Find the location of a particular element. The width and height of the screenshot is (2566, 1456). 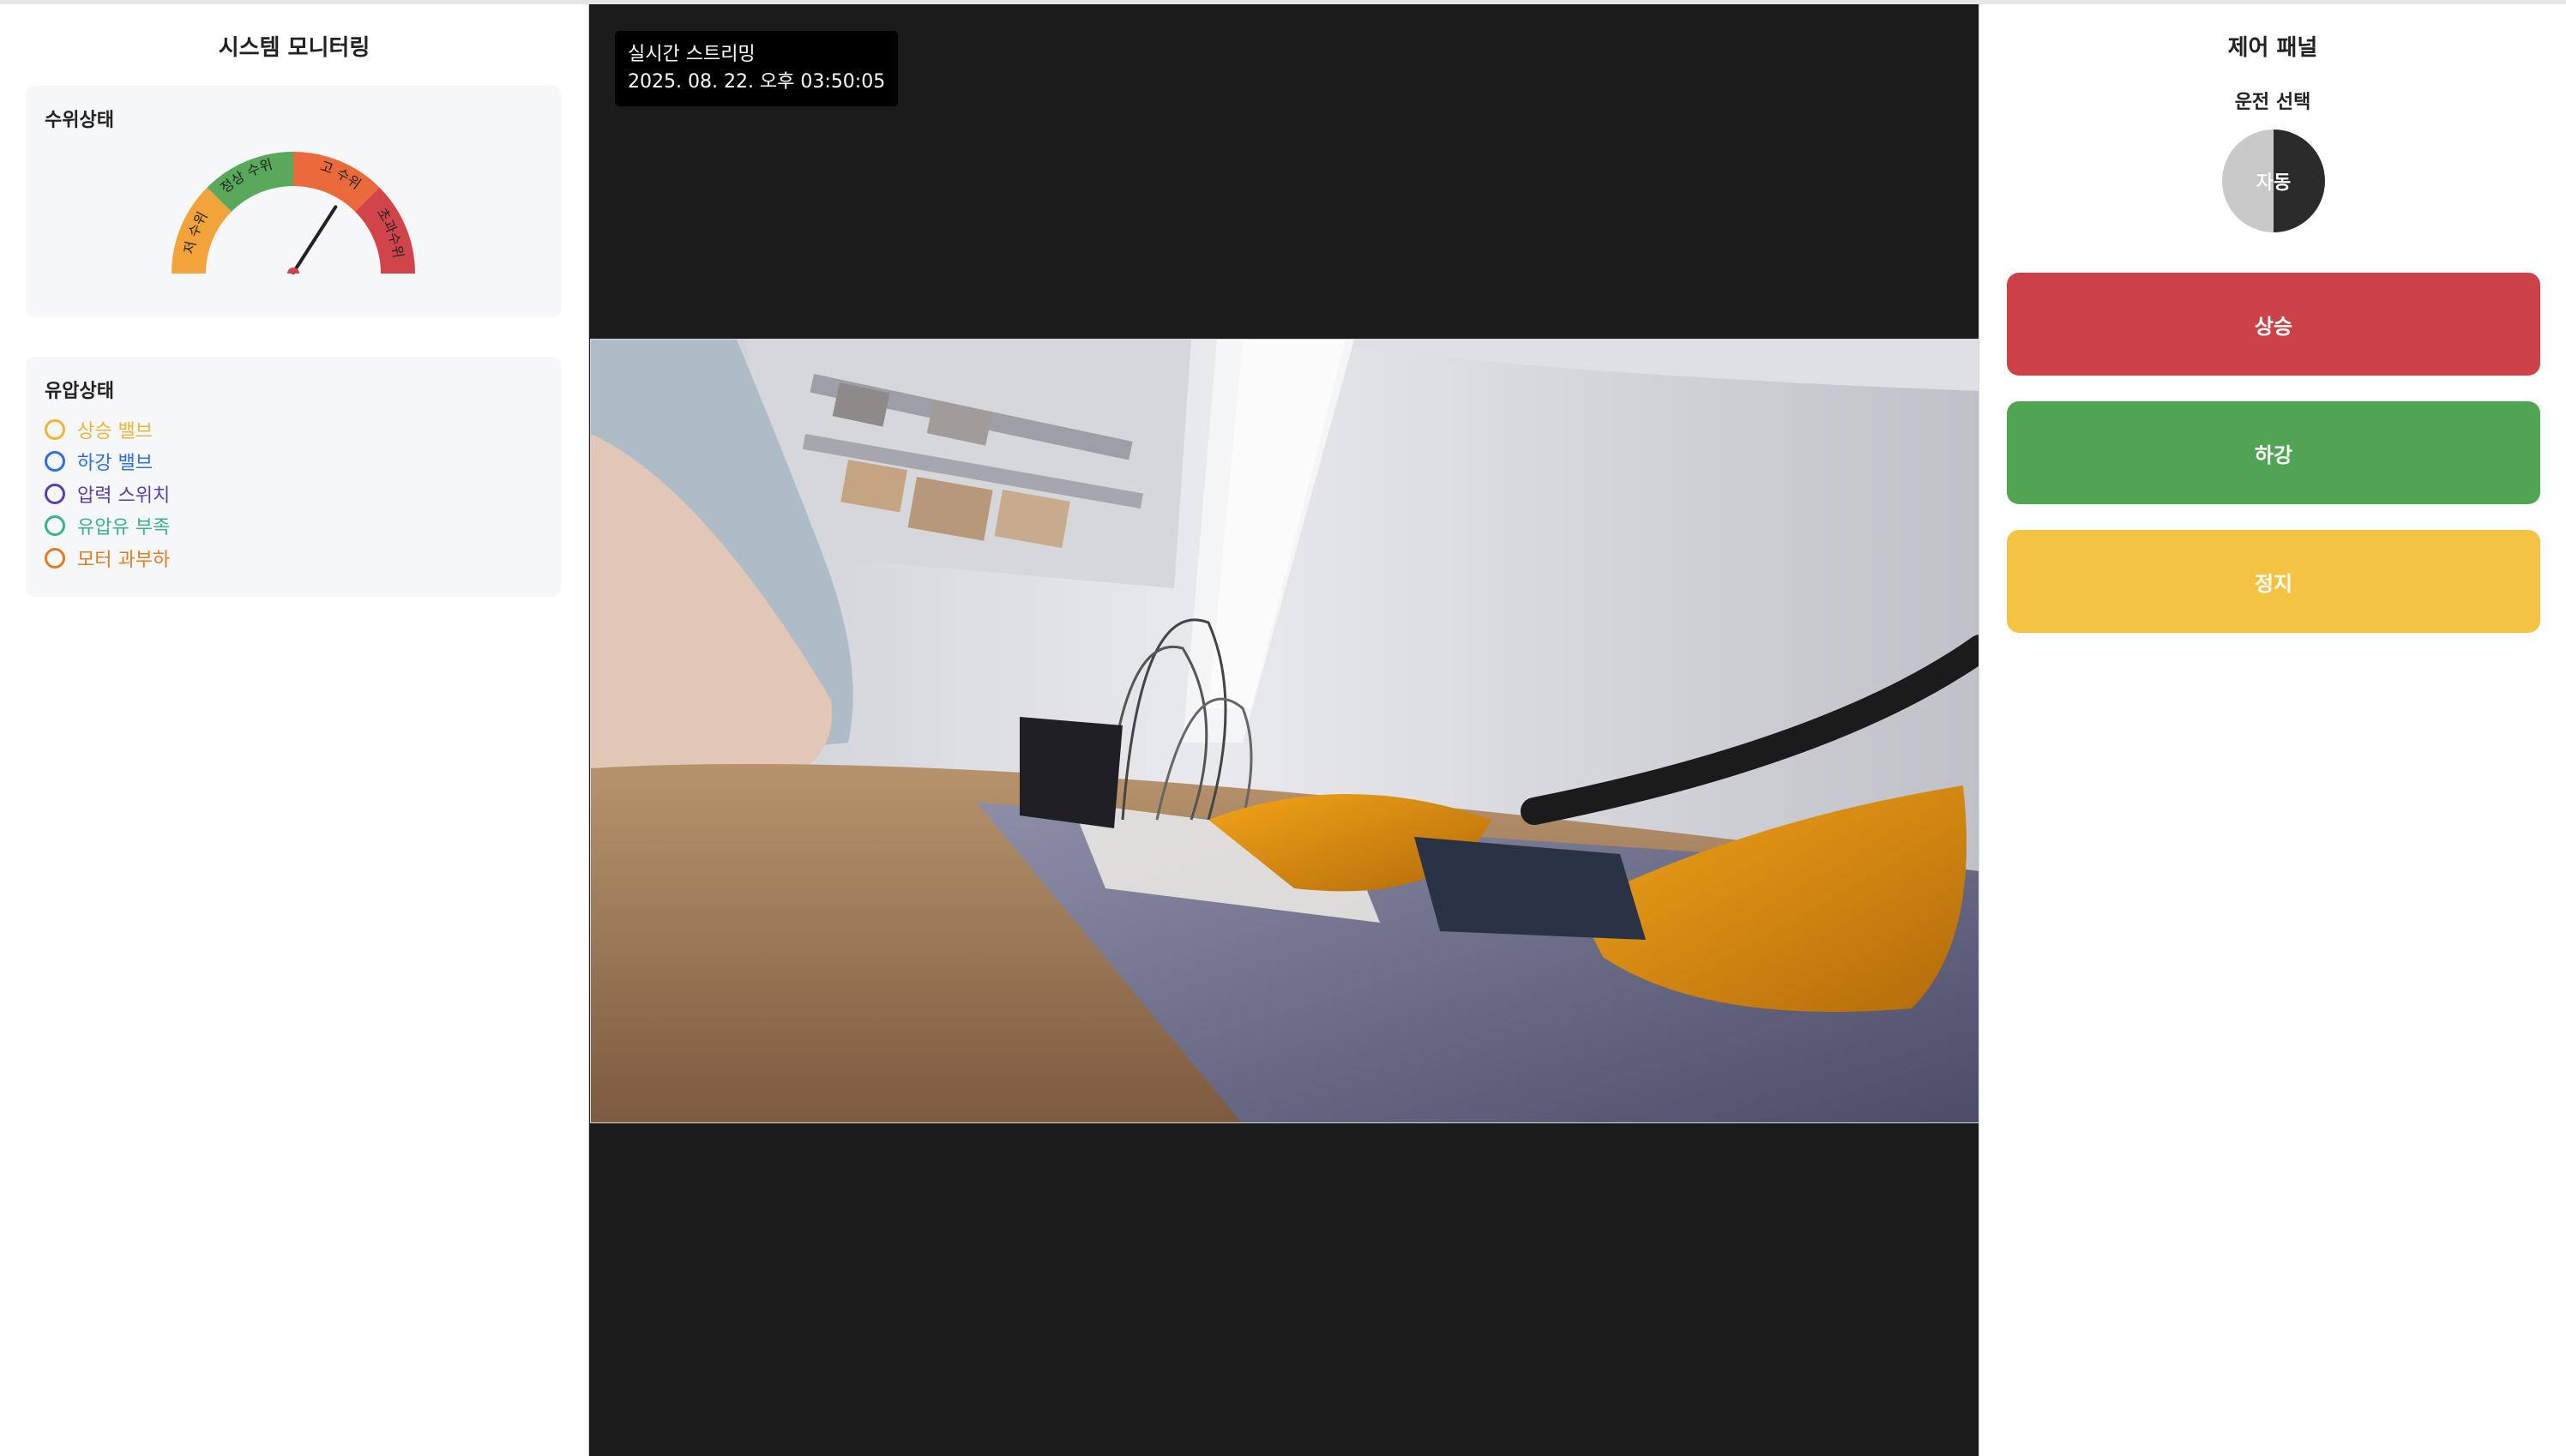

status-down-valve: 하강 밸브 is located at coordinates (108, 462).